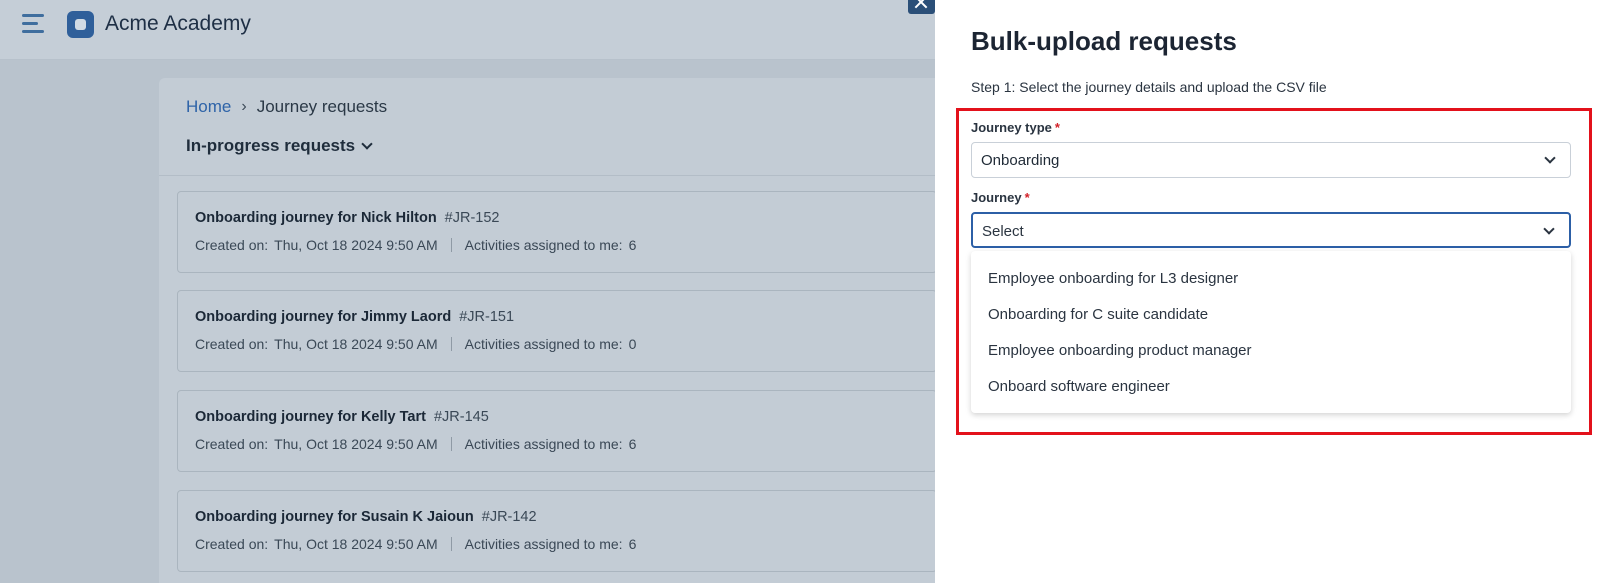 The image size is (1600, 583). What do you see at coordinates (461, 417) in the screenshot?
I see `request-id: #JR-145` at bounding box center [461, 417].